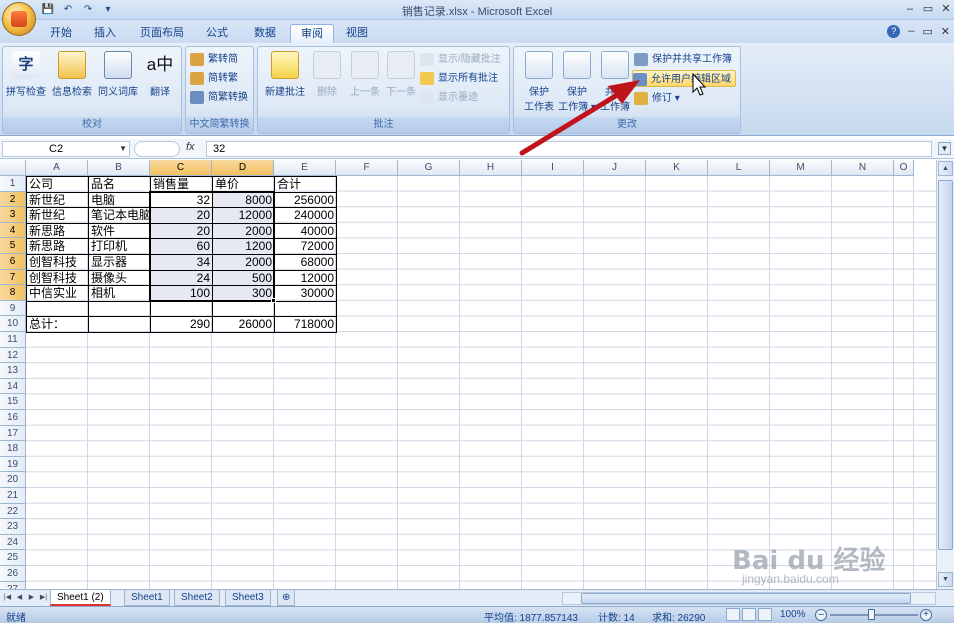  I want to click on row-header-21: 21, so click(13, 496).